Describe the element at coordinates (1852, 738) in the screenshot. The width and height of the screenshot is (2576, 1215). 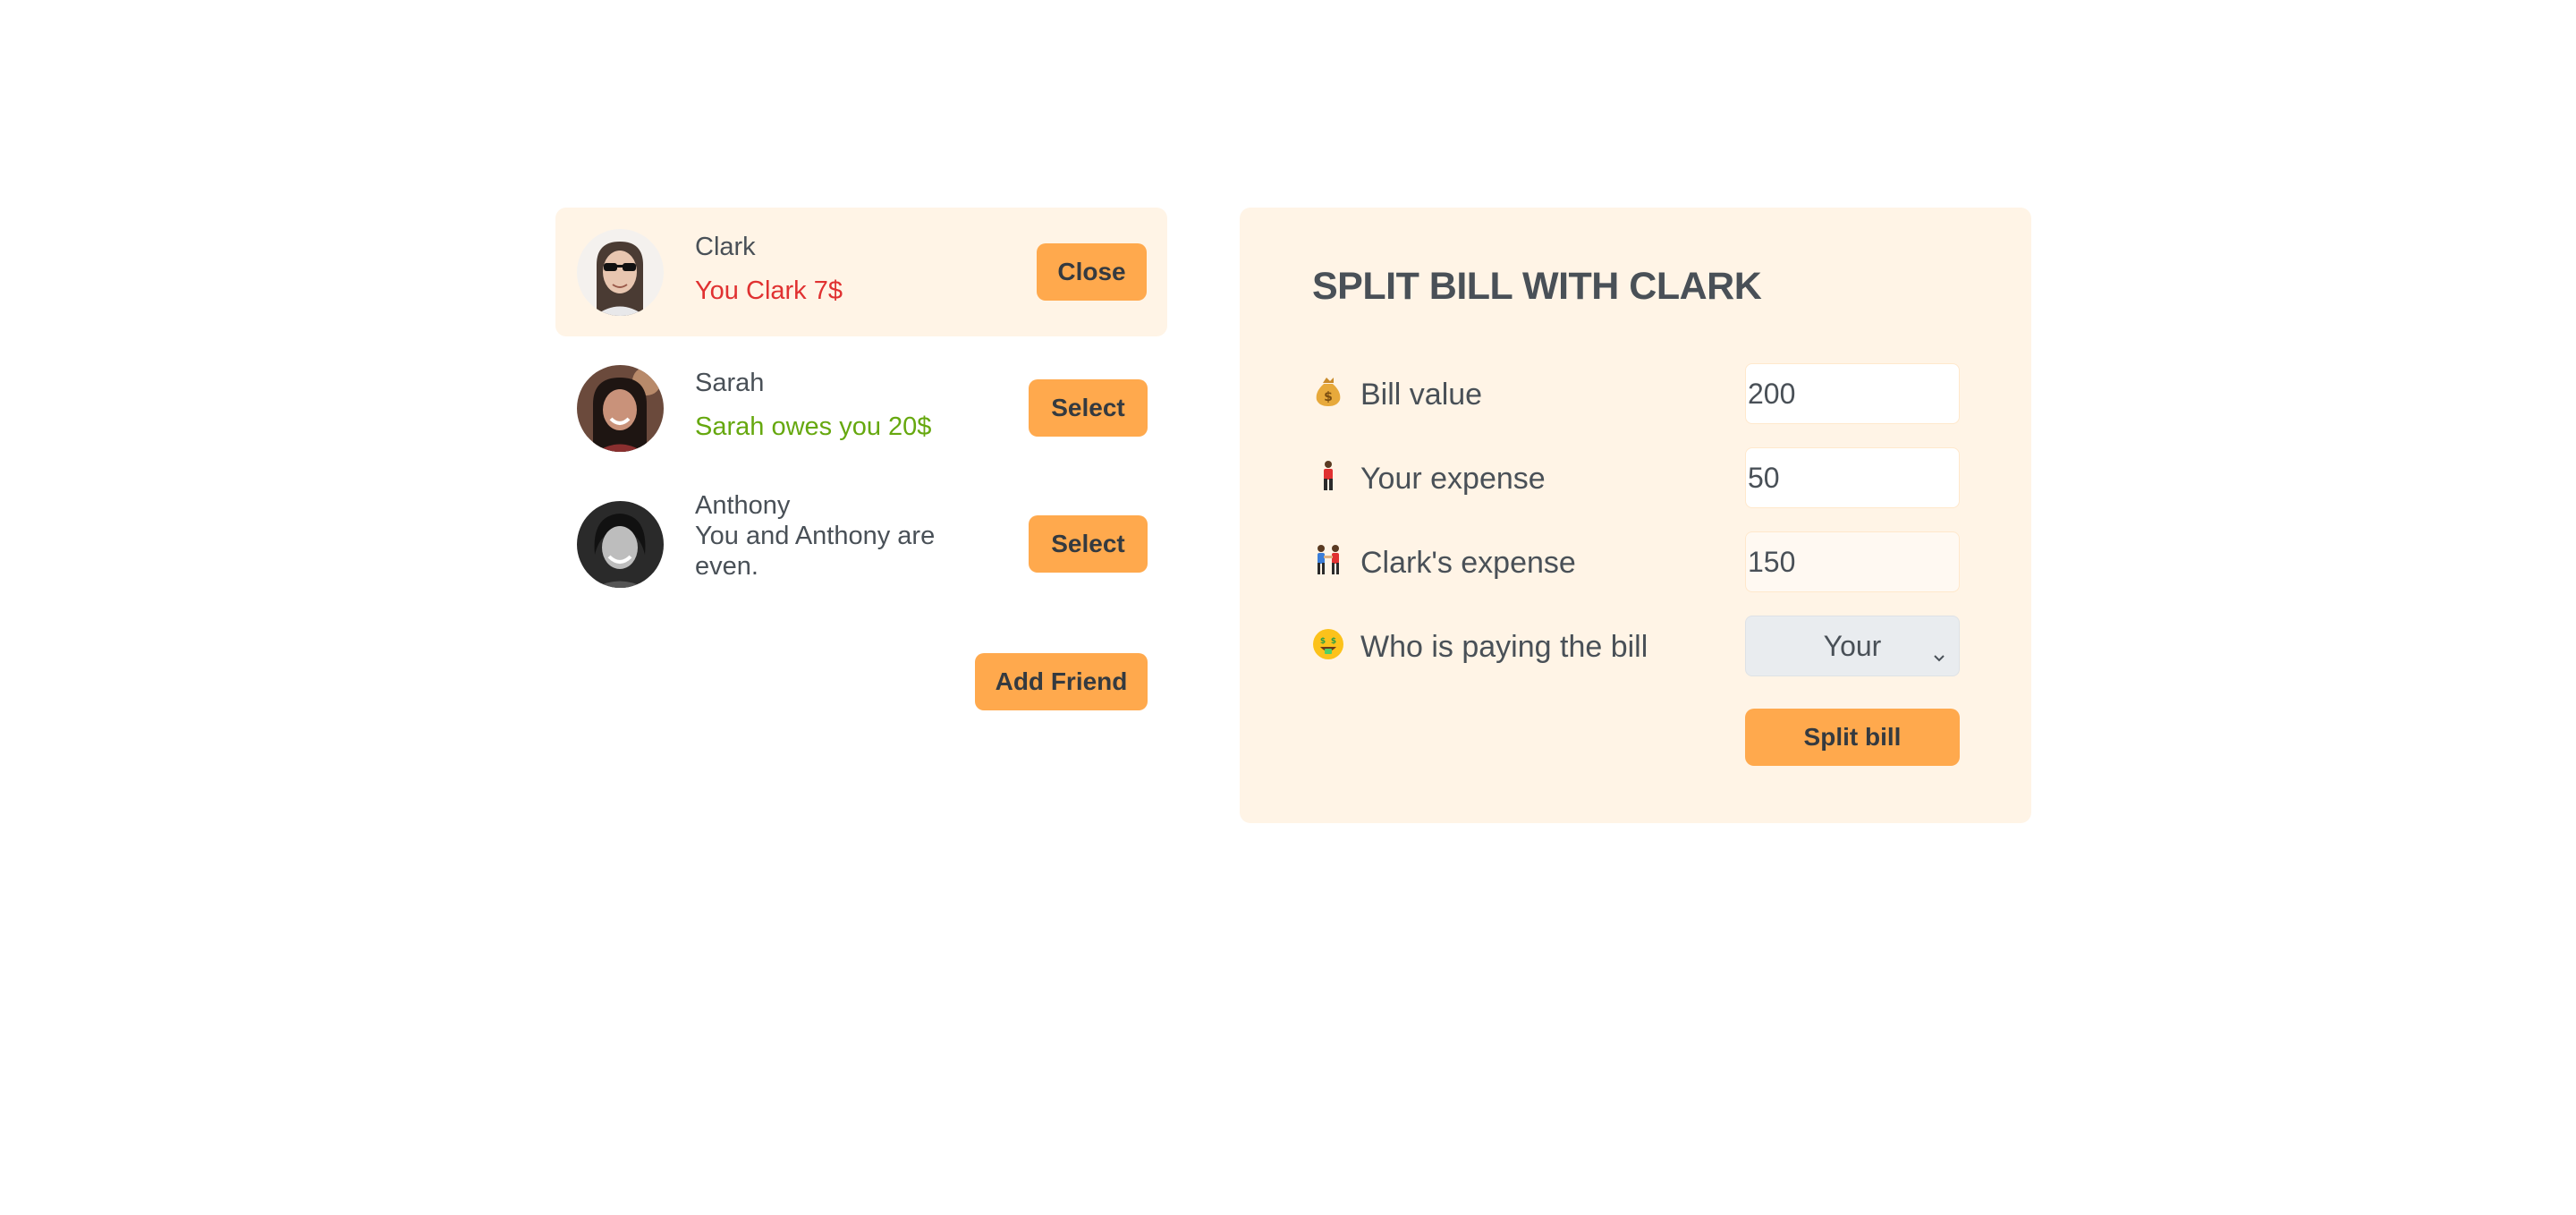
I see `split-bill-button: Split bill` at that location.